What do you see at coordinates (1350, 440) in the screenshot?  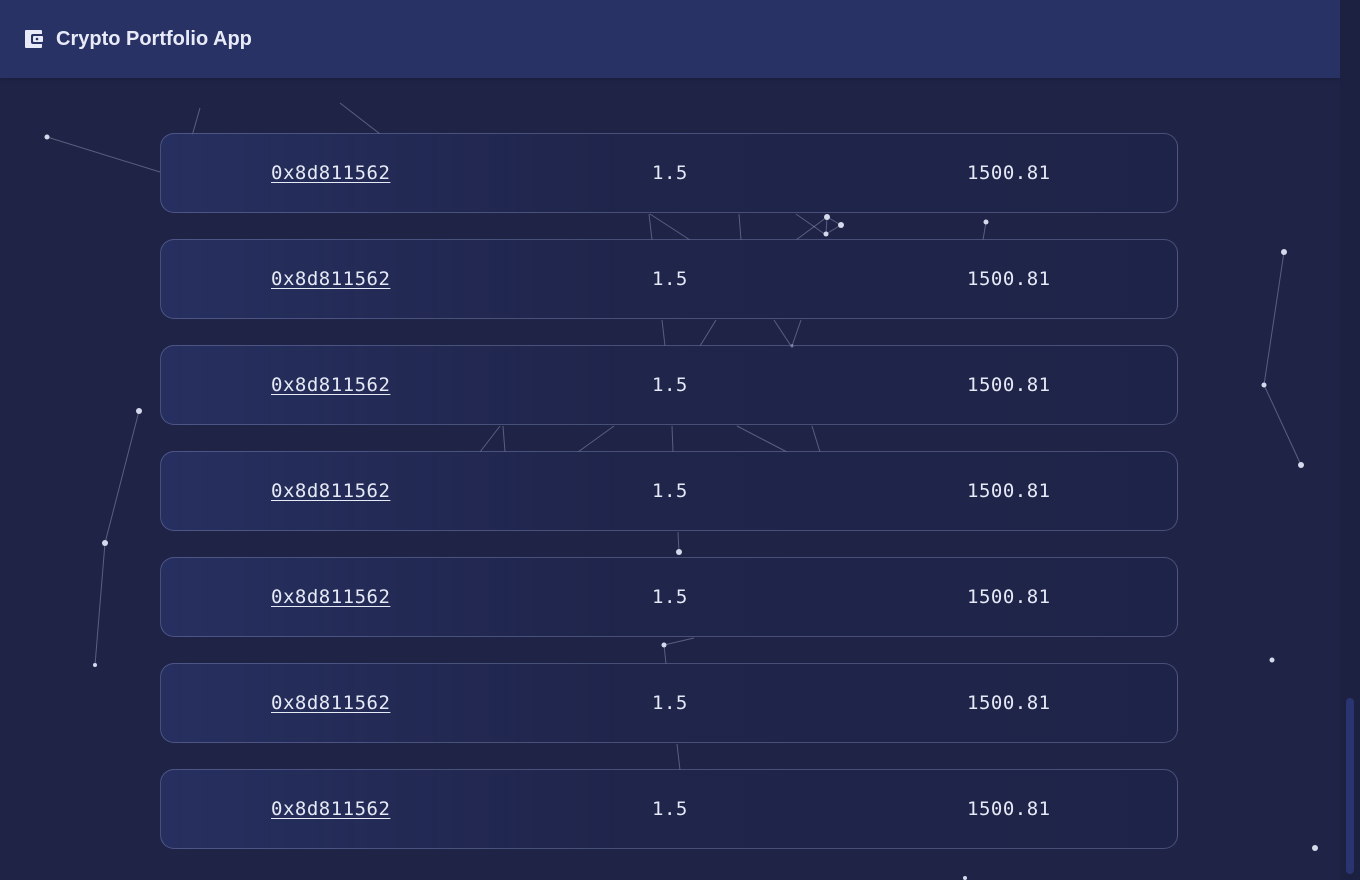 I see `vertical-scrollbar` at bounding box center [1350, 440].